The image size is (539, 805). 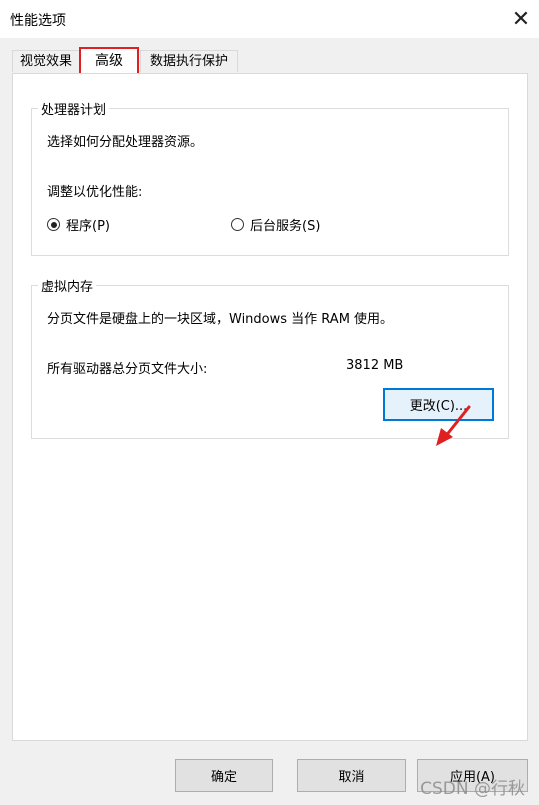 What do you see at coordinates (53, 224) in the screenshot?
I see `radio-programs-circle` at bounding box center [53, 224].